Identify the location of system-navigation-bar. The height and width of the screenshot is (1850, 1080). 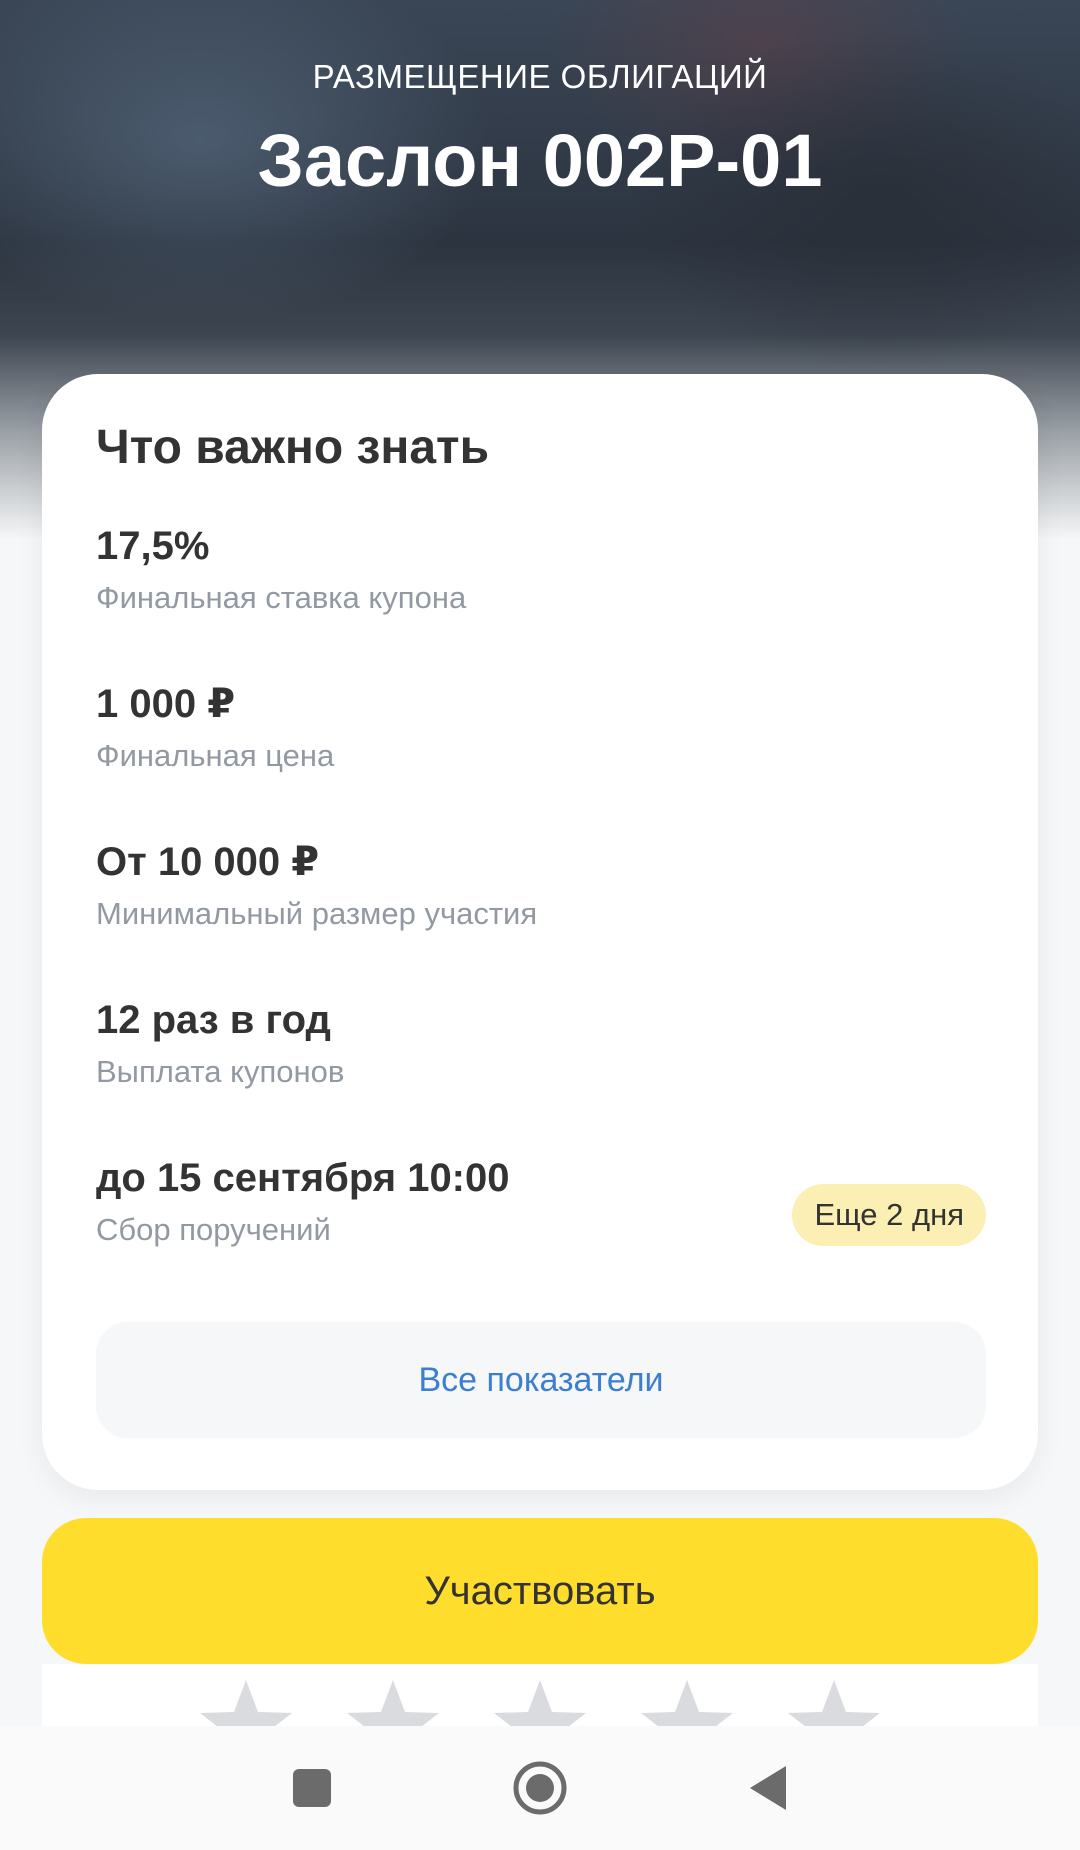
(540, 1788).